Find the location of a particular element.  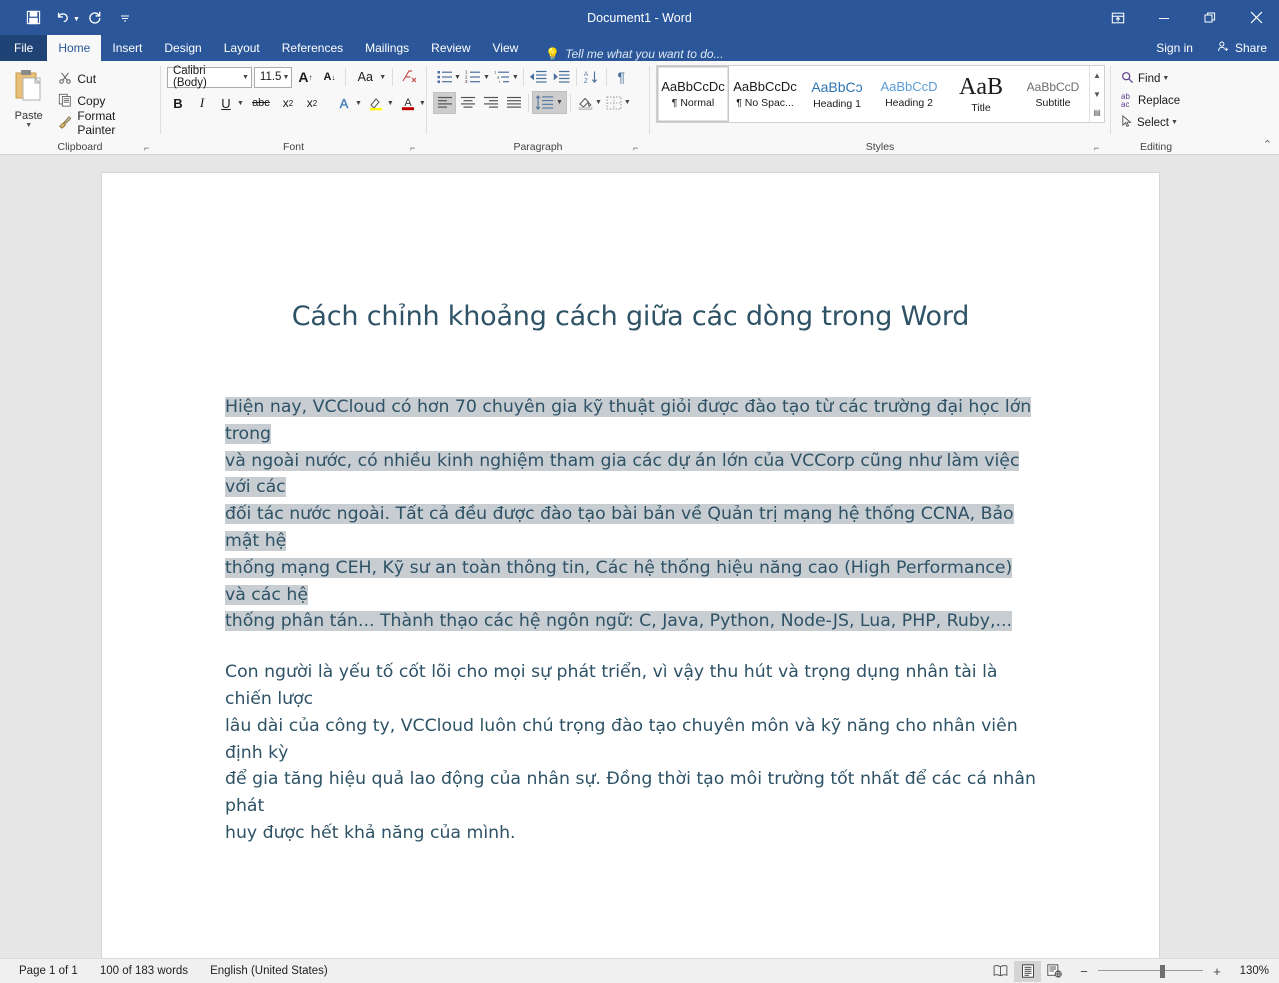

multilevel-dropdown-icon: ▼ is located at coordinates (515, 77).